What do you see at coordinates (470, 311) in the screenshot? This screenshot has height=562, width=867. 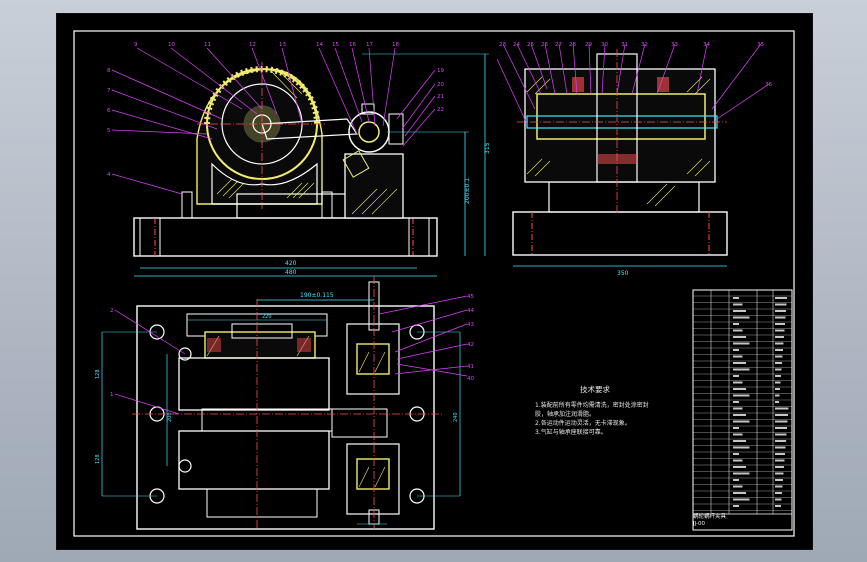 I see `part-balloon-number: 44` at bounding box center [470, 311].